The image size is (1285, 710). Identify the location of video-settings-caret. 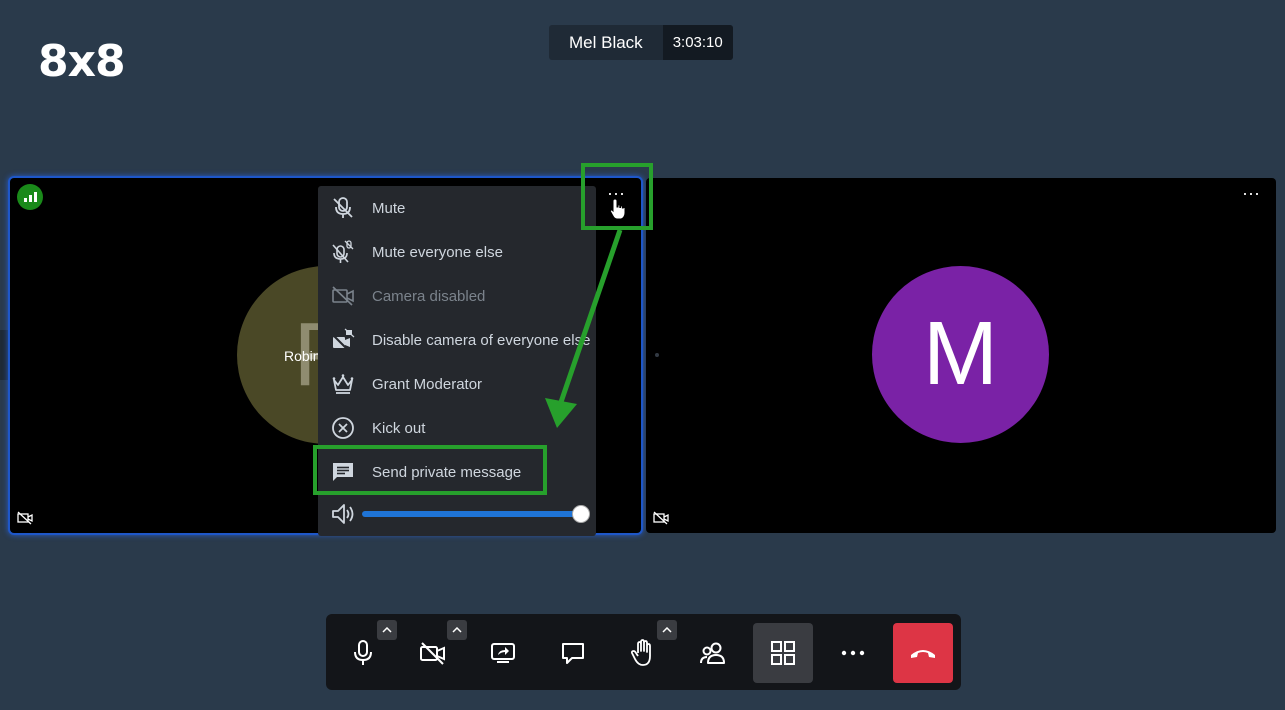
(457, 630).